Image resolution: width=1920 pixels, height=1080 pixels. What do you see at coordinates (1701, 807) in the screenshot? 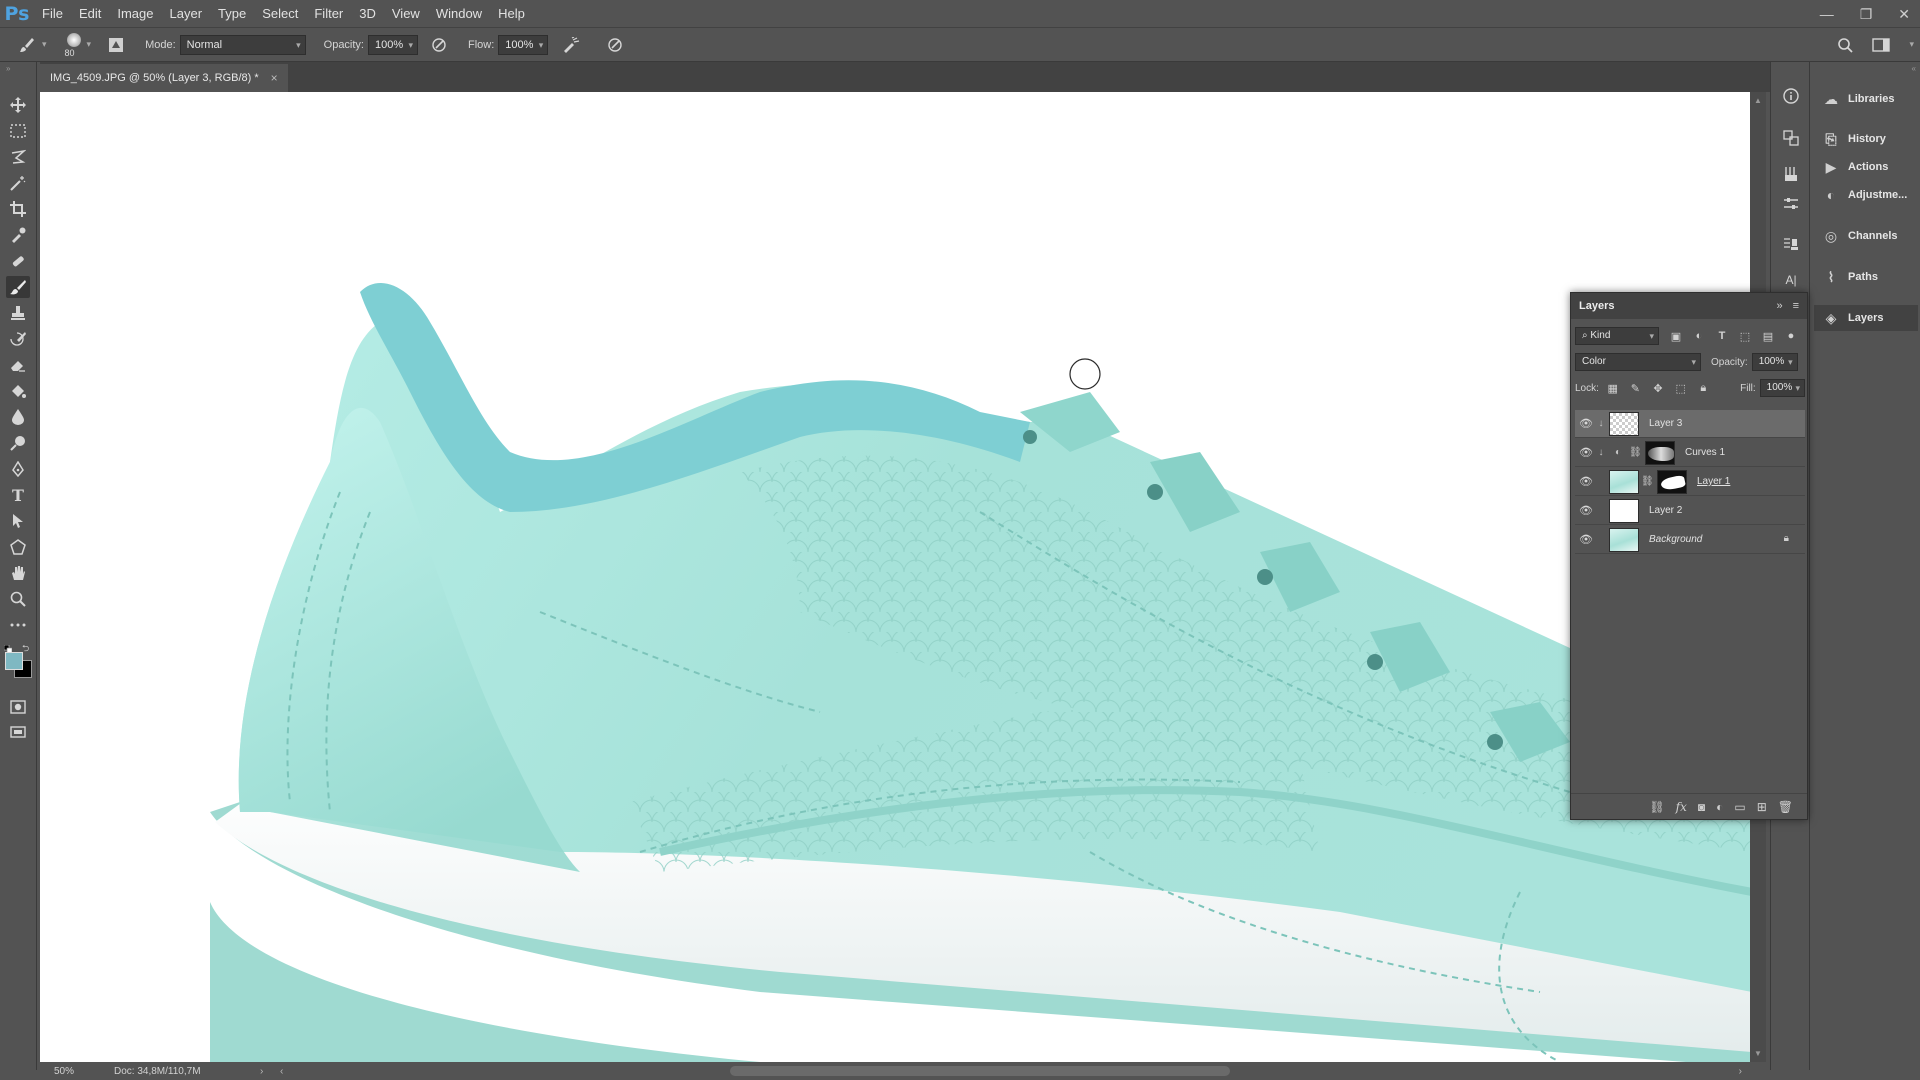
I see `add-mask-icon: ◙` at bounding box center [1701, 807].